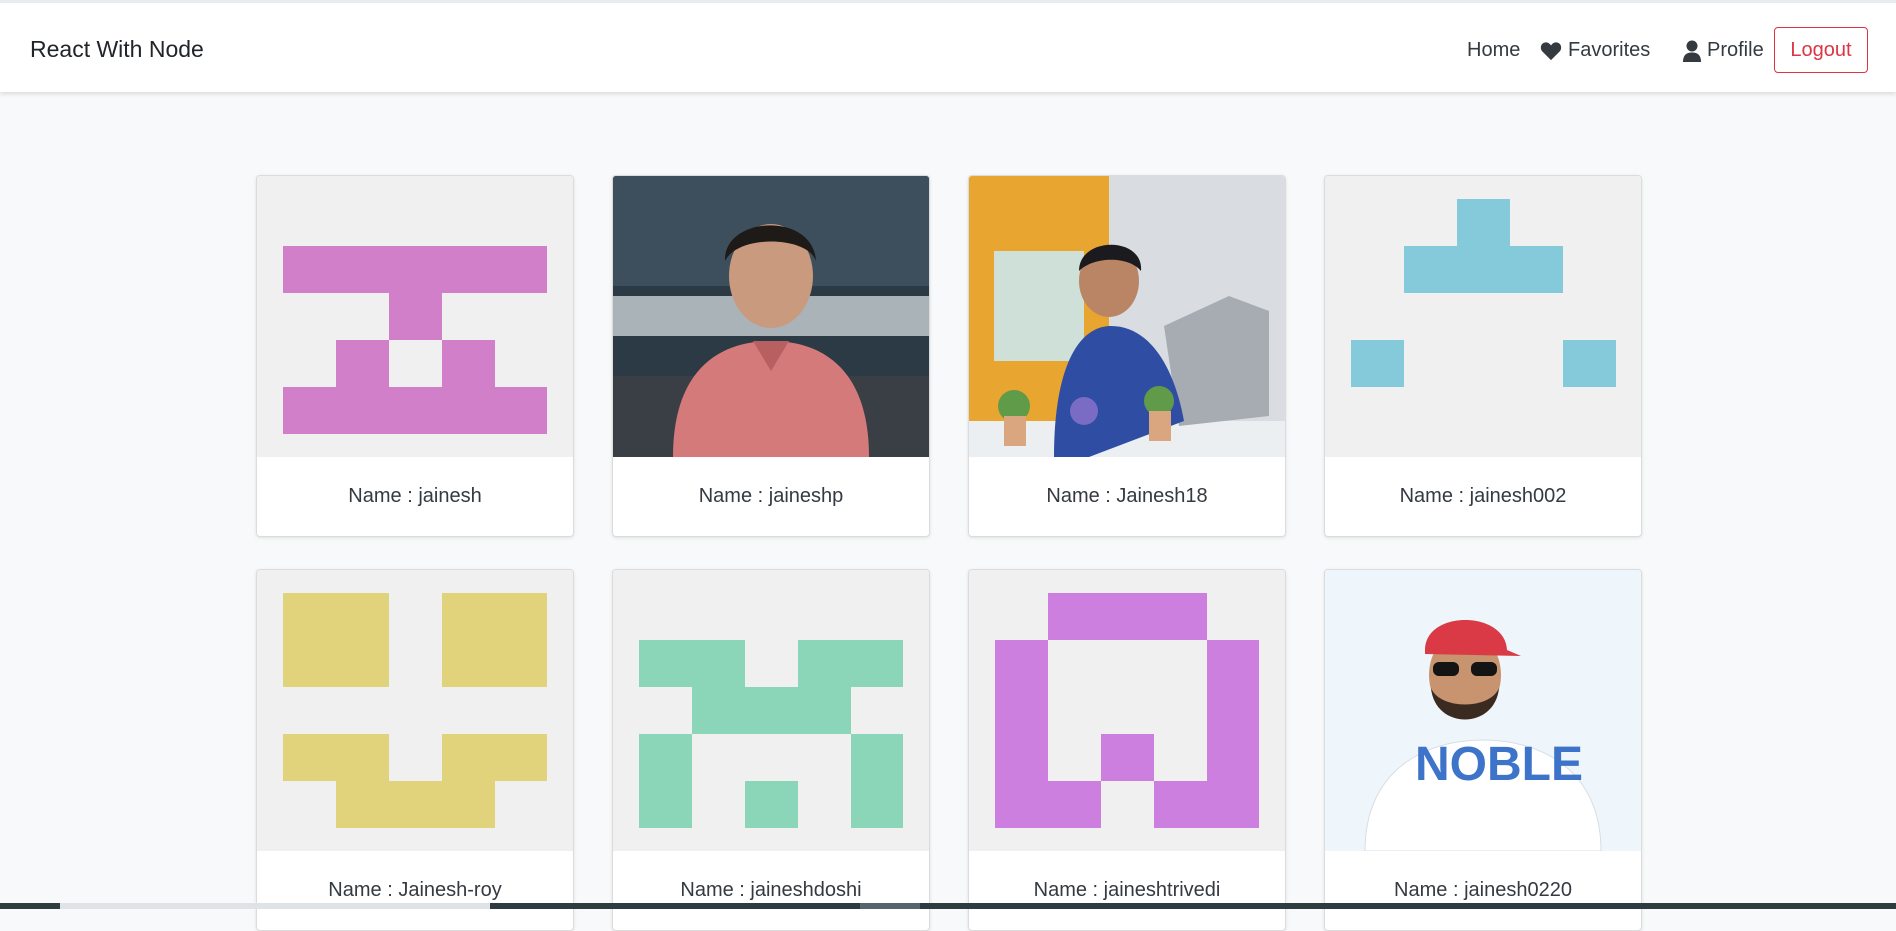 The image size is (1896, 931). I want to click on user-name: Name : jainesh0220, so click(1483, 890).